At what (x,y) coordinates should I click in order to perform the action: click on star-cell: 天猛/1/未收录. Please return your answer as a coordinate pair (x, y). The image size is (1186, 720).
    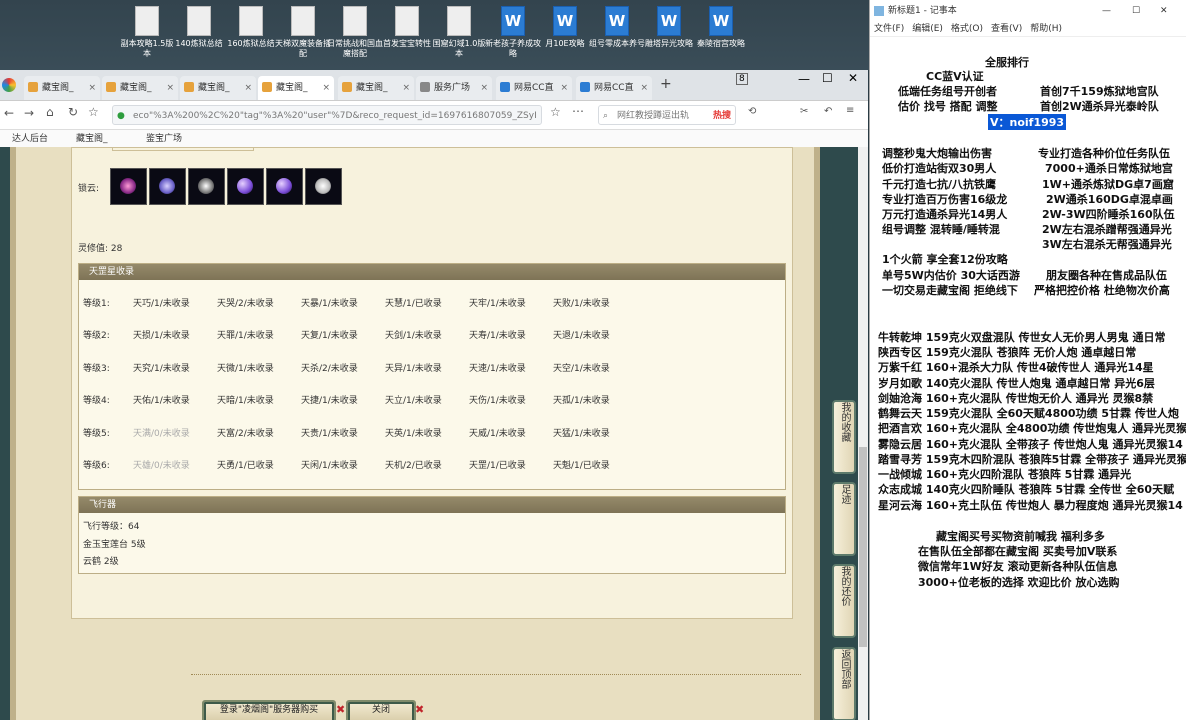
    Looking at the image, I should click on (581, 433).